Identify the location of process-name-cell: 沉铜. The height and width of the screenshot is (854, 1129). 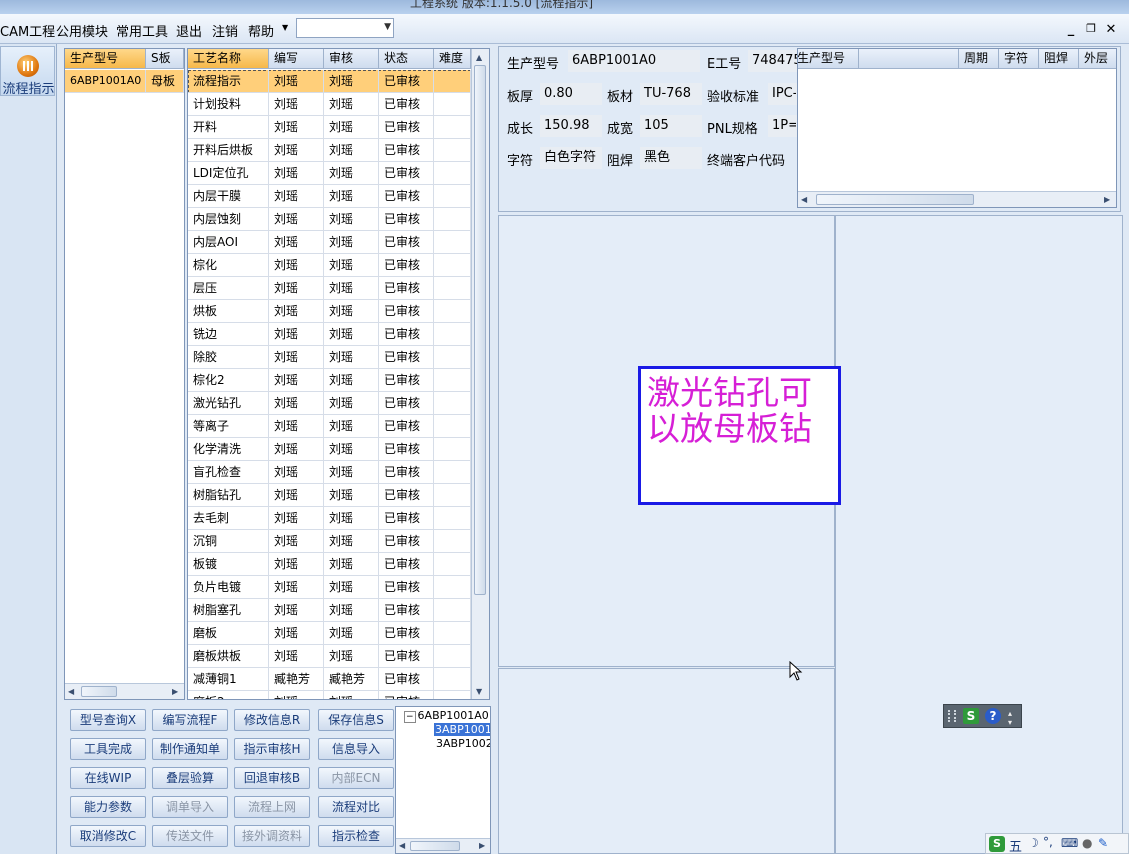
(228, 541).